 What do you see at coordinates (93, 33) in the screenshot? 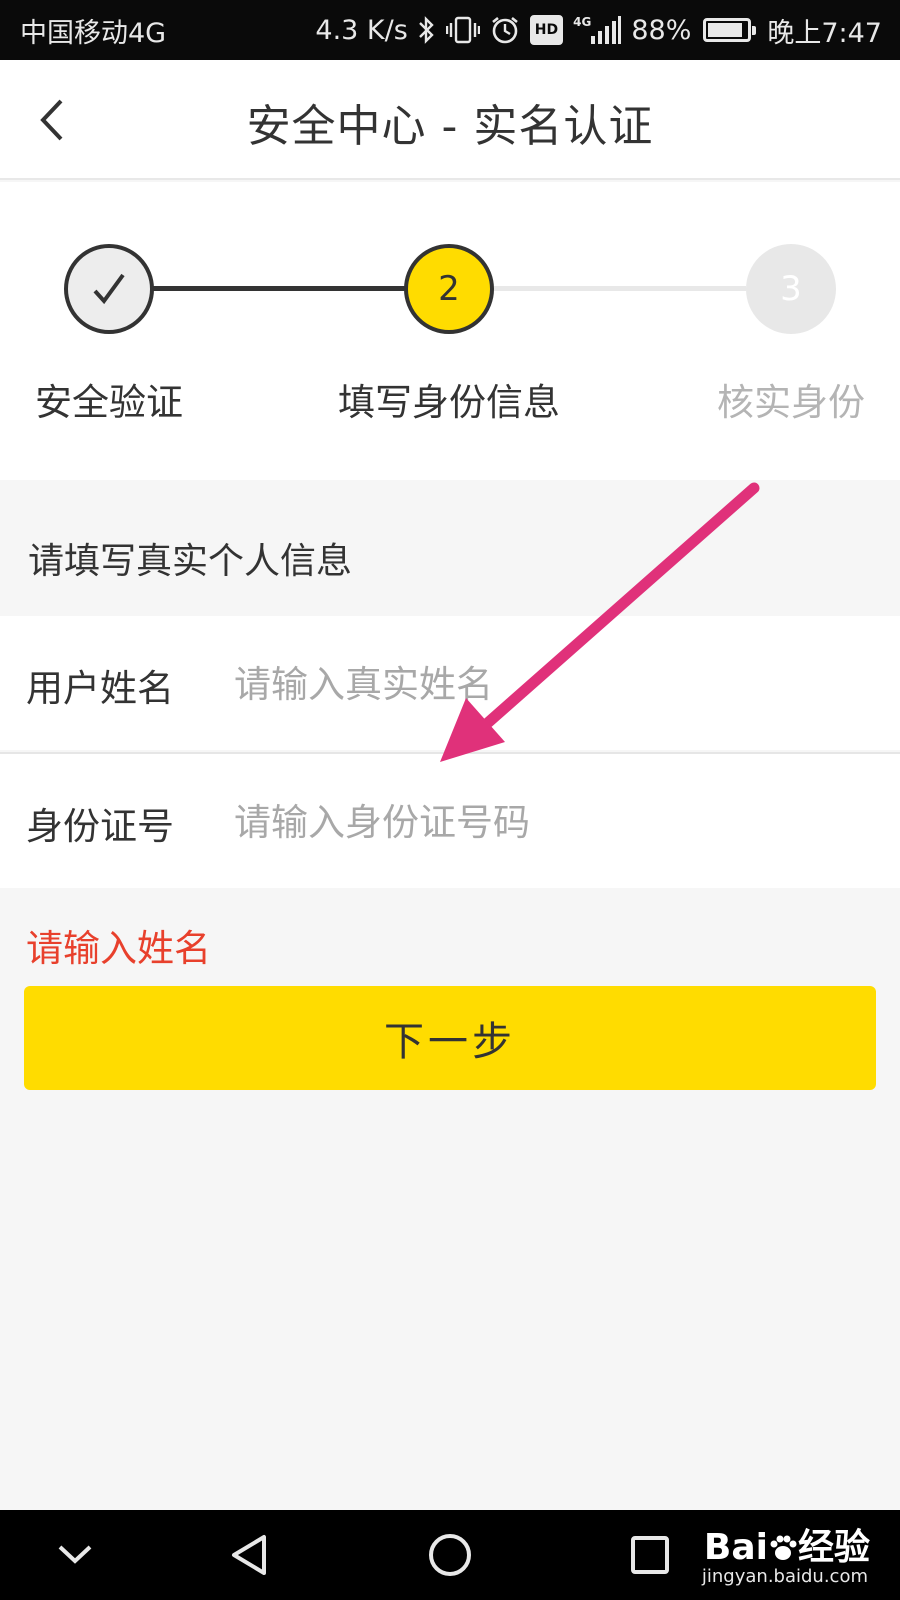
I see `carrier-label: 中国移动4G` at bounding box center [93, 33].